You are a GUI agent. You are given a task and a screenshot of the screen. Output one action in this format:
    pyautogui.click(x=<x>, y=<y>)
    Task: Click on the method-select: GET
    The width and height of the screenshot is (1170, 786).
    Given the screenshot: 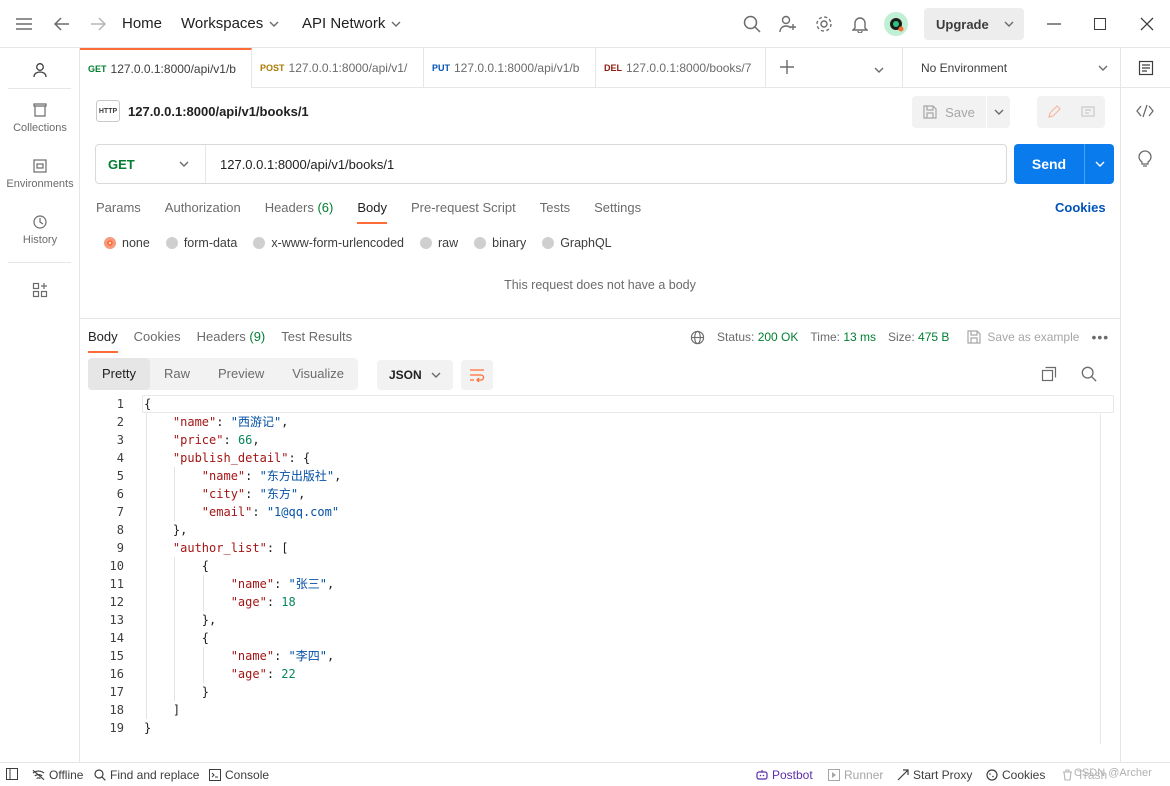 What is the action you would take?
    pyautogui.click(x=151, y=164)
    